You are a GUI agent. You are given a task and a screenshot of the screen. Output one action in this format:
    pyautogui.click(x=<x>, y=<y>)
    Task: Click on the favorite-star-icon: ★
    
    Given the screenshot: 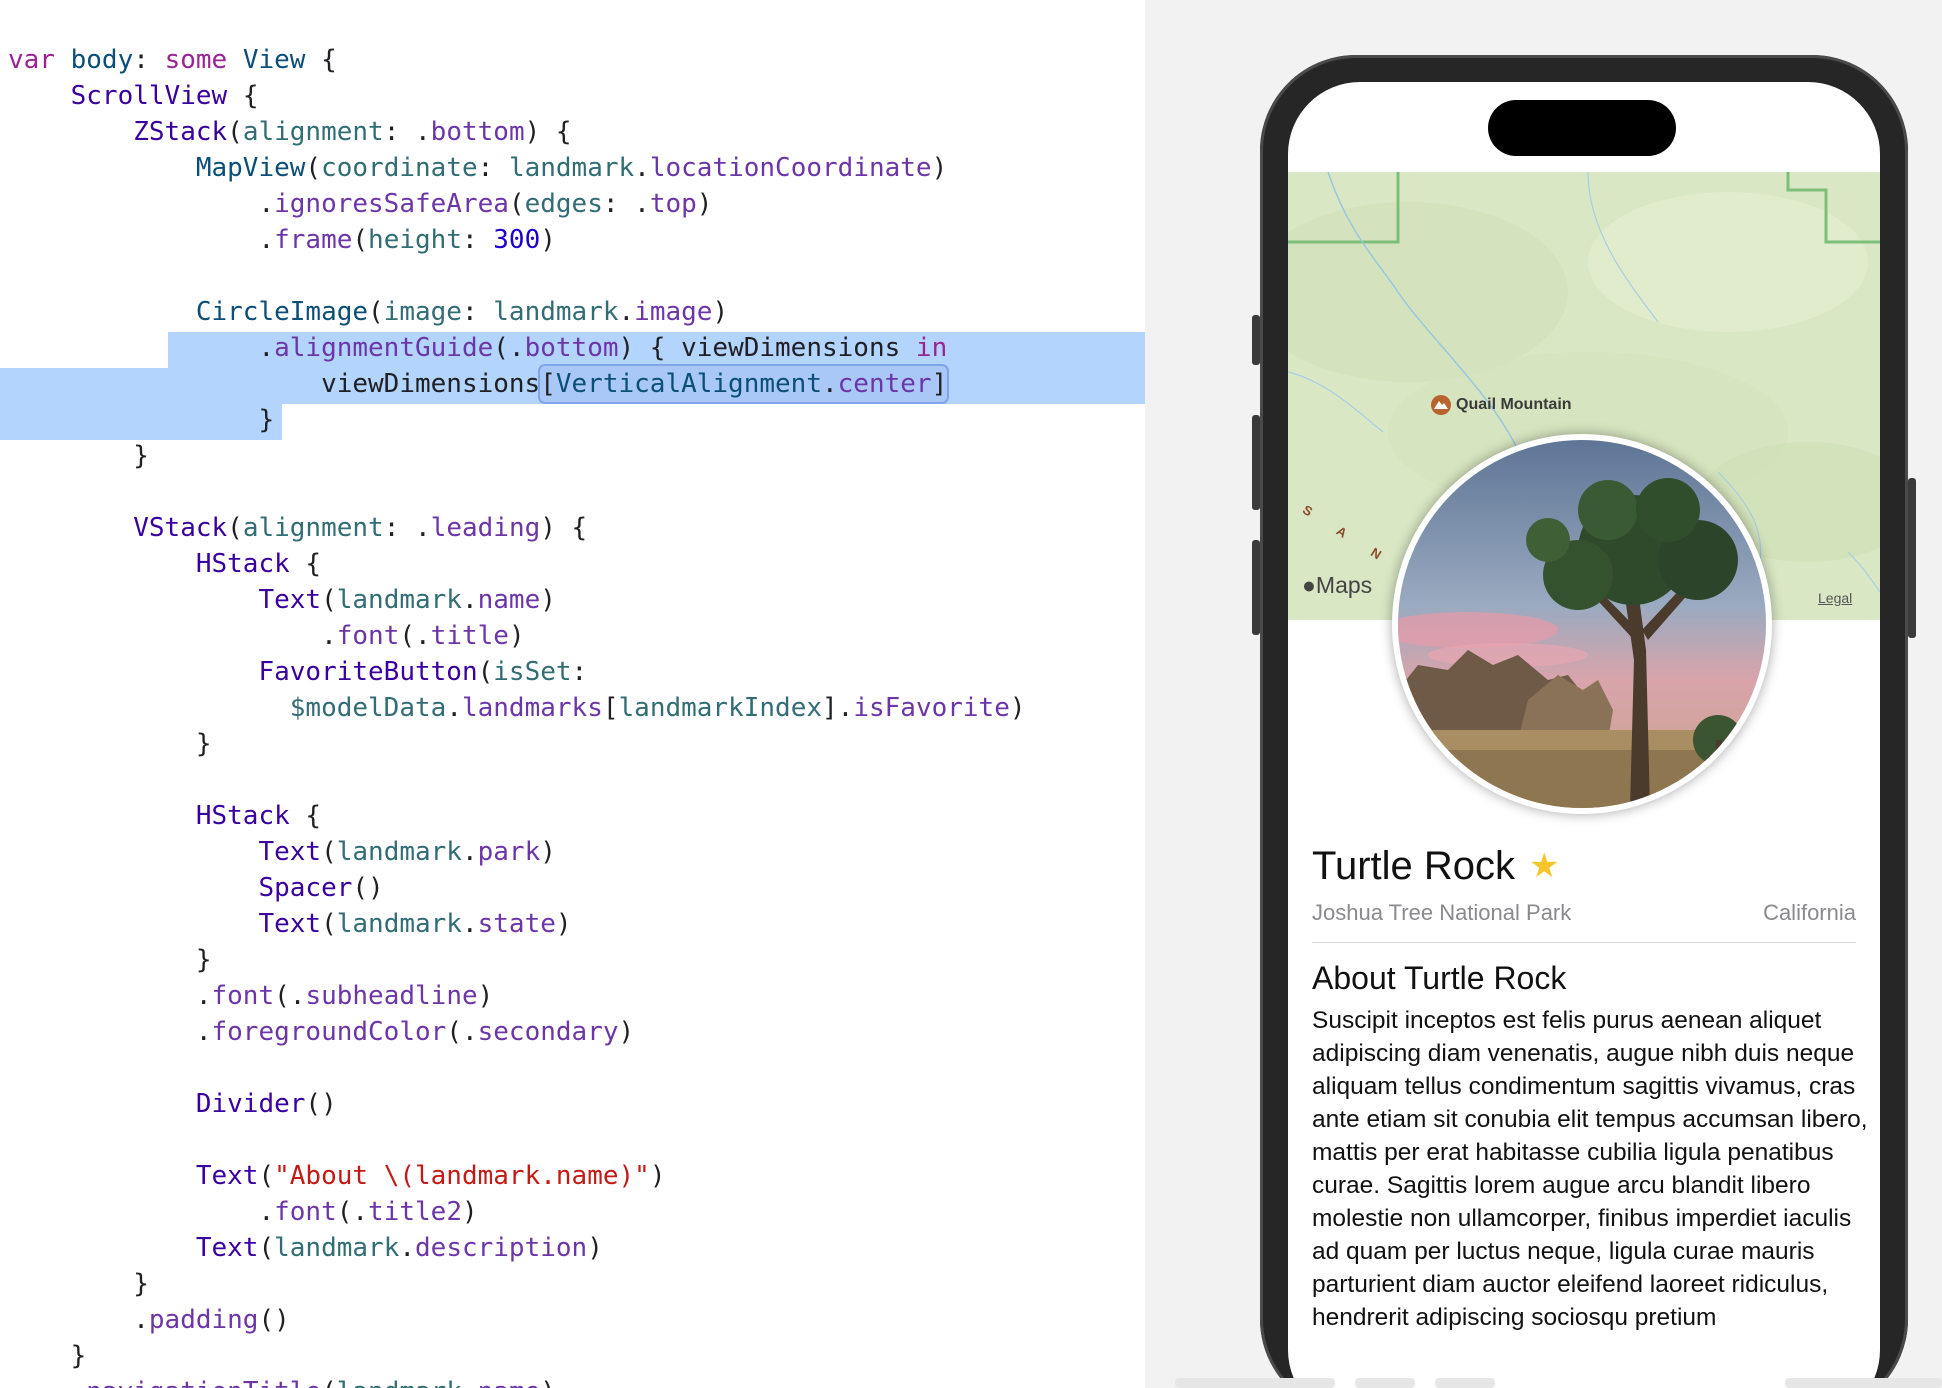 What is the action you would take?
    pyautogui.click(x=1544, y=866)
    